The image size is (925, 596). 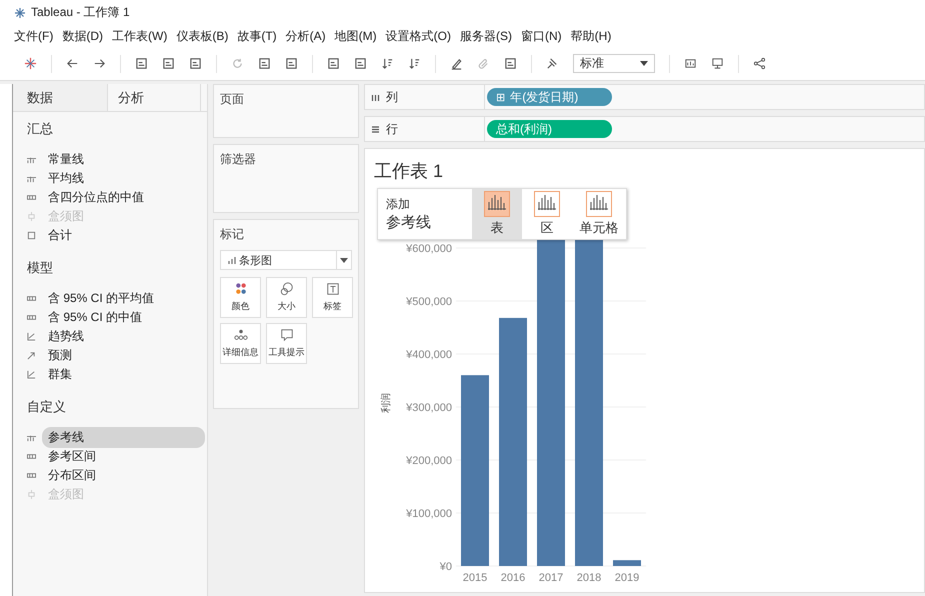 I want to click on card-title: 标记, so click(x=232, y=234).